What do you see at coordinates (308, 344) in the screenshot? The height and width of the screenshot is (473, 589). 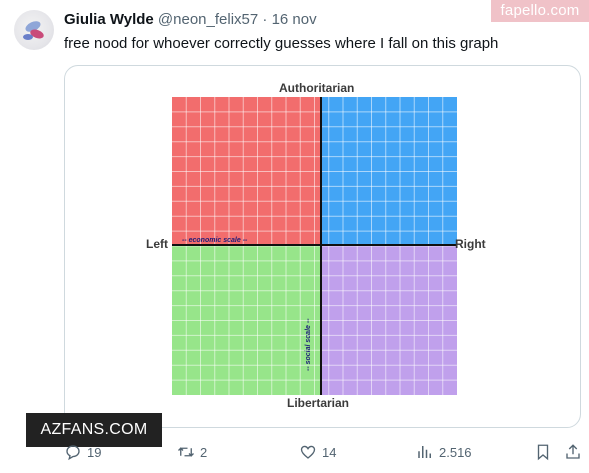 I see `social-scale-label: -- social scale --` at bounding box center [308, 344].